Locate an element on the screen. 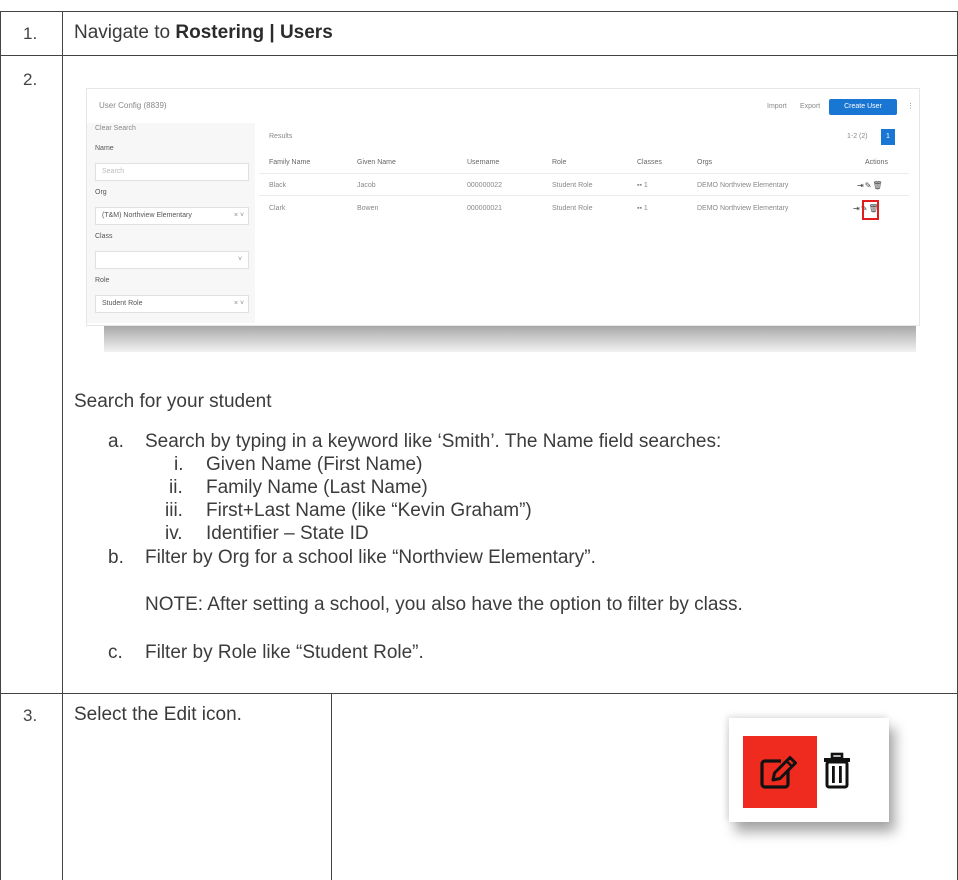 The height and width of the screenshot is (880, 958). step-3-number: 3. is located at coordinates (30, 715).